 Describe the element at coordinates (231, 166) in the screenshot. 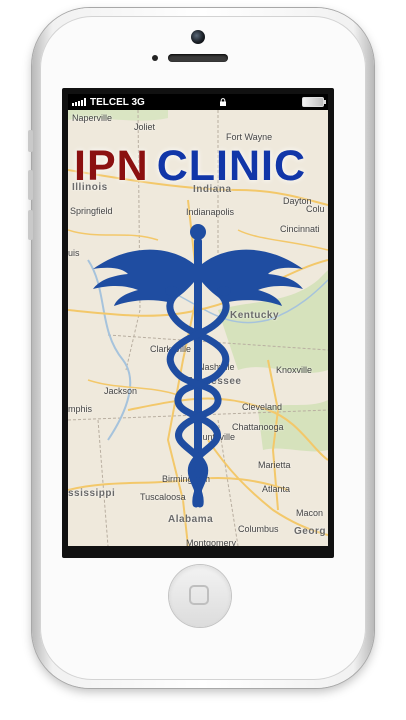

I see `title-clinic: CLINIC` at that location.